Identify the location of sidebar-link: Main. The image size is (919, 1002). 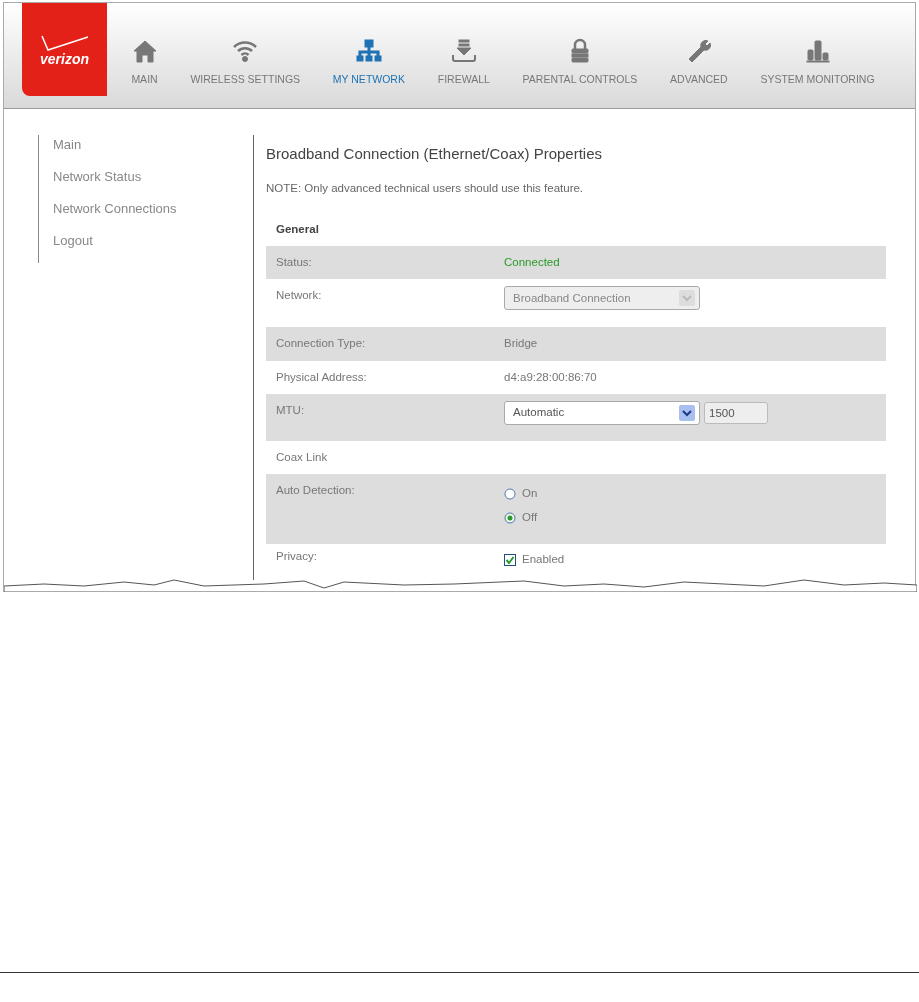
(153, 151).